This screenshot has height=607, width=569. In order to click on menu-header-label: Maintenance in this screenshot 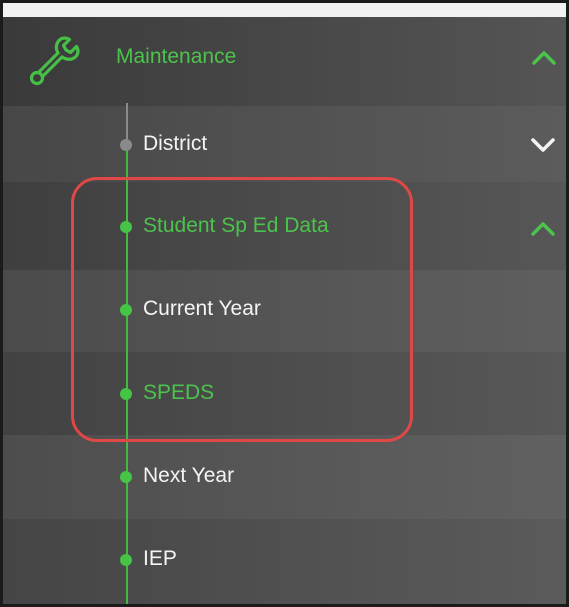, I will do `click(176, 56)`.